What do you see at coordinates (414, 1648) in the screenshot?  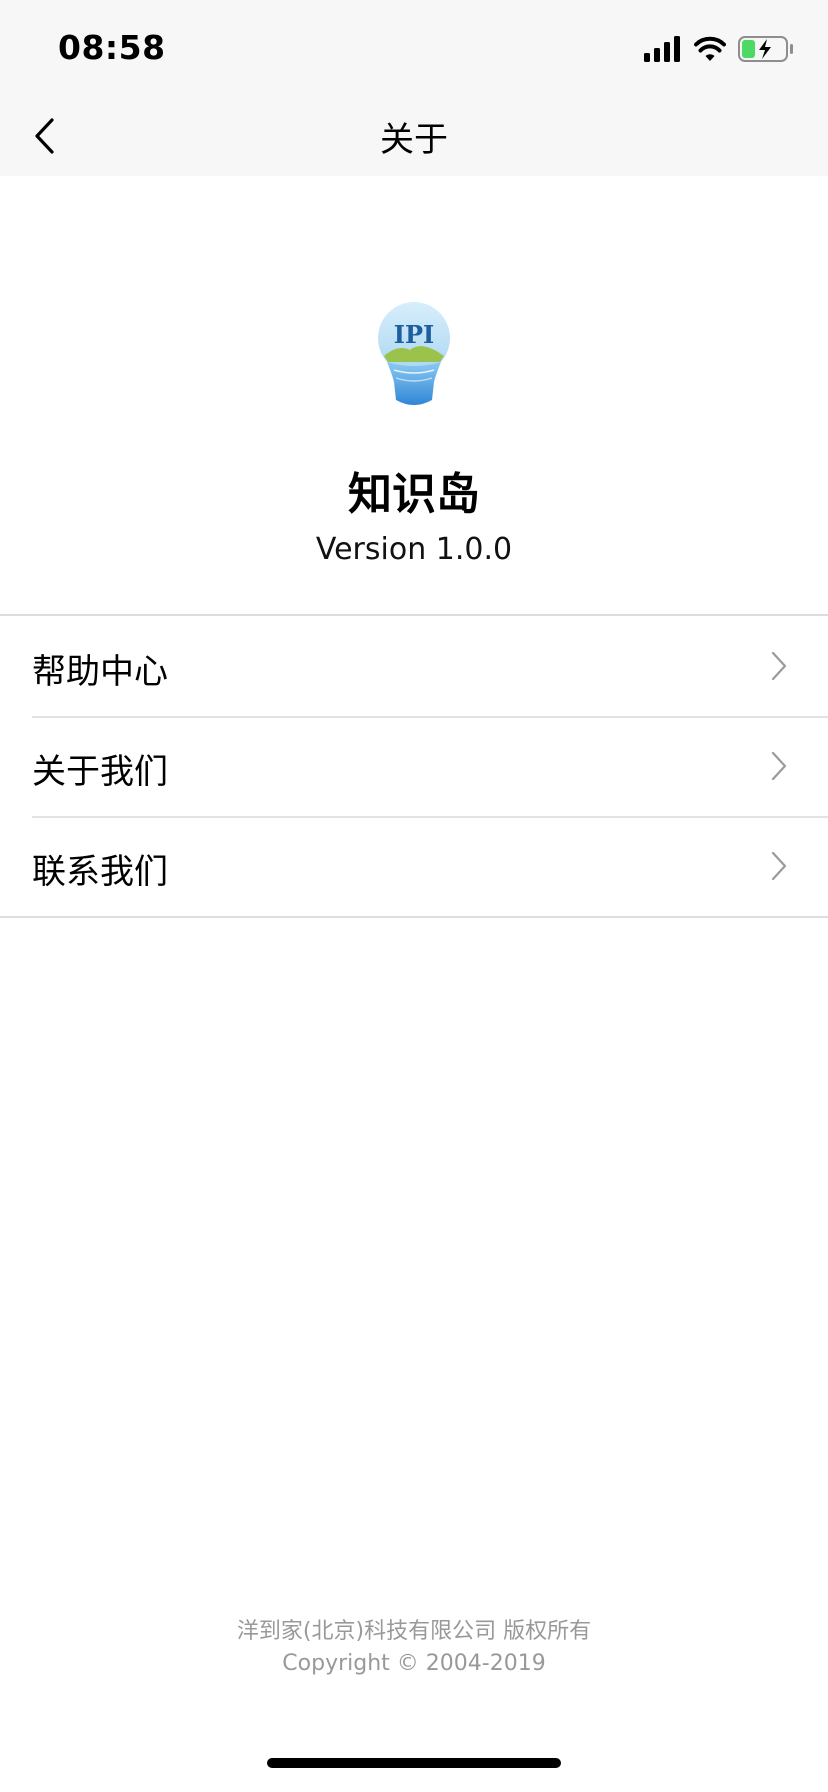 I see `footer: 洋到家(北京)科技有限公司 版权所有 Copyright © 2004-2019` at bounding box center [414, 1648].